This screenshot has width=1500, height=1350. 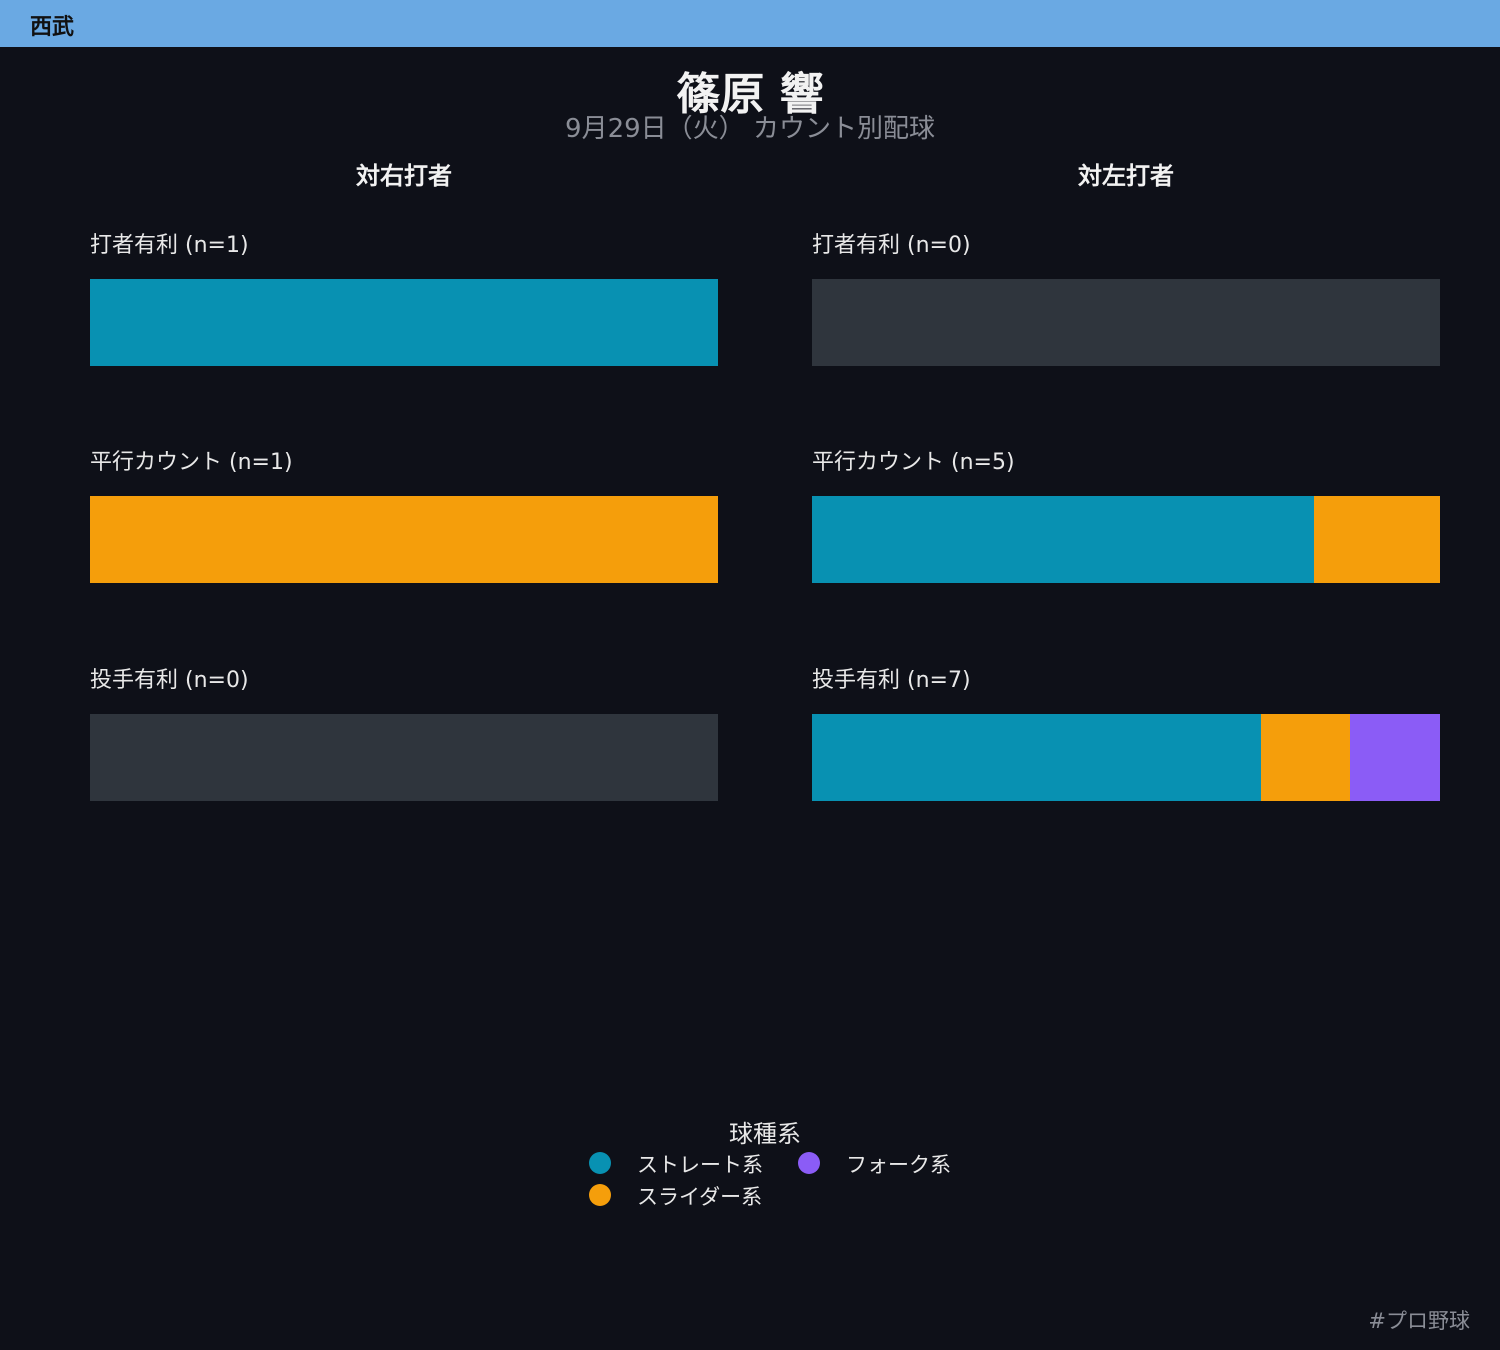 What do you see at coordinates (1395, 757) in the screenshot?
I see `bar-segment-fork` at bounding box center [1395, 757].